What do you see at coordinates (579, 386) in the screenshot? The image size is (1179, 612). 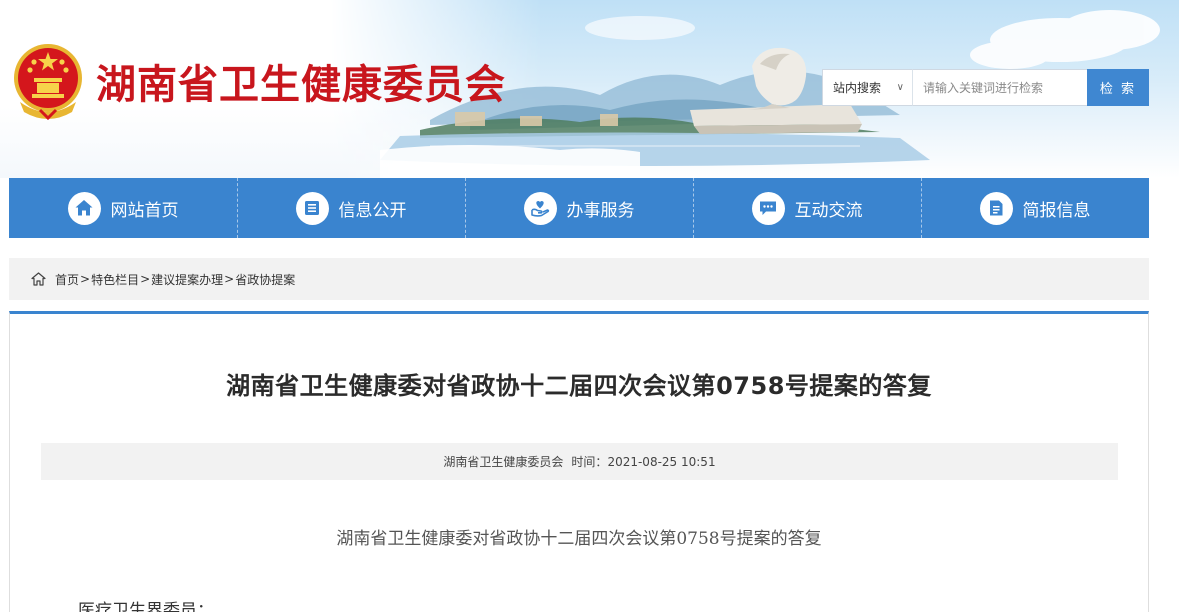 I see `article-title: 湖南省卫生健康委对省政协十二届四次会议第0758号提案的答复` at bounding box center [579, 386].